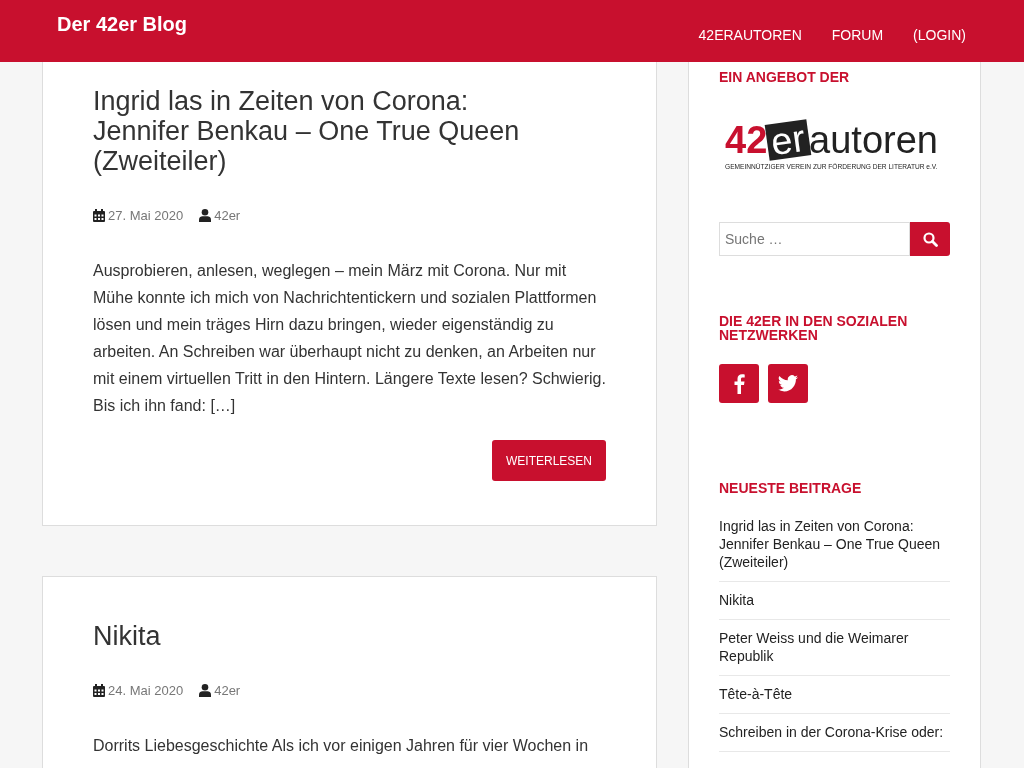 This screenshot has height=768, width=1024. I want to click on search-icon, so click(930, 239).